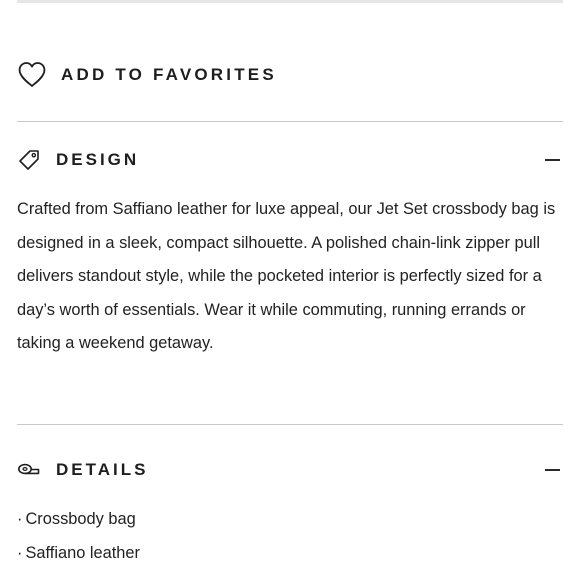 Image resolution: width=580 pixels, height=580 pixels. I want to click on add-to-favorites-label: ADD TO FAVORITES, so click(169, 74).